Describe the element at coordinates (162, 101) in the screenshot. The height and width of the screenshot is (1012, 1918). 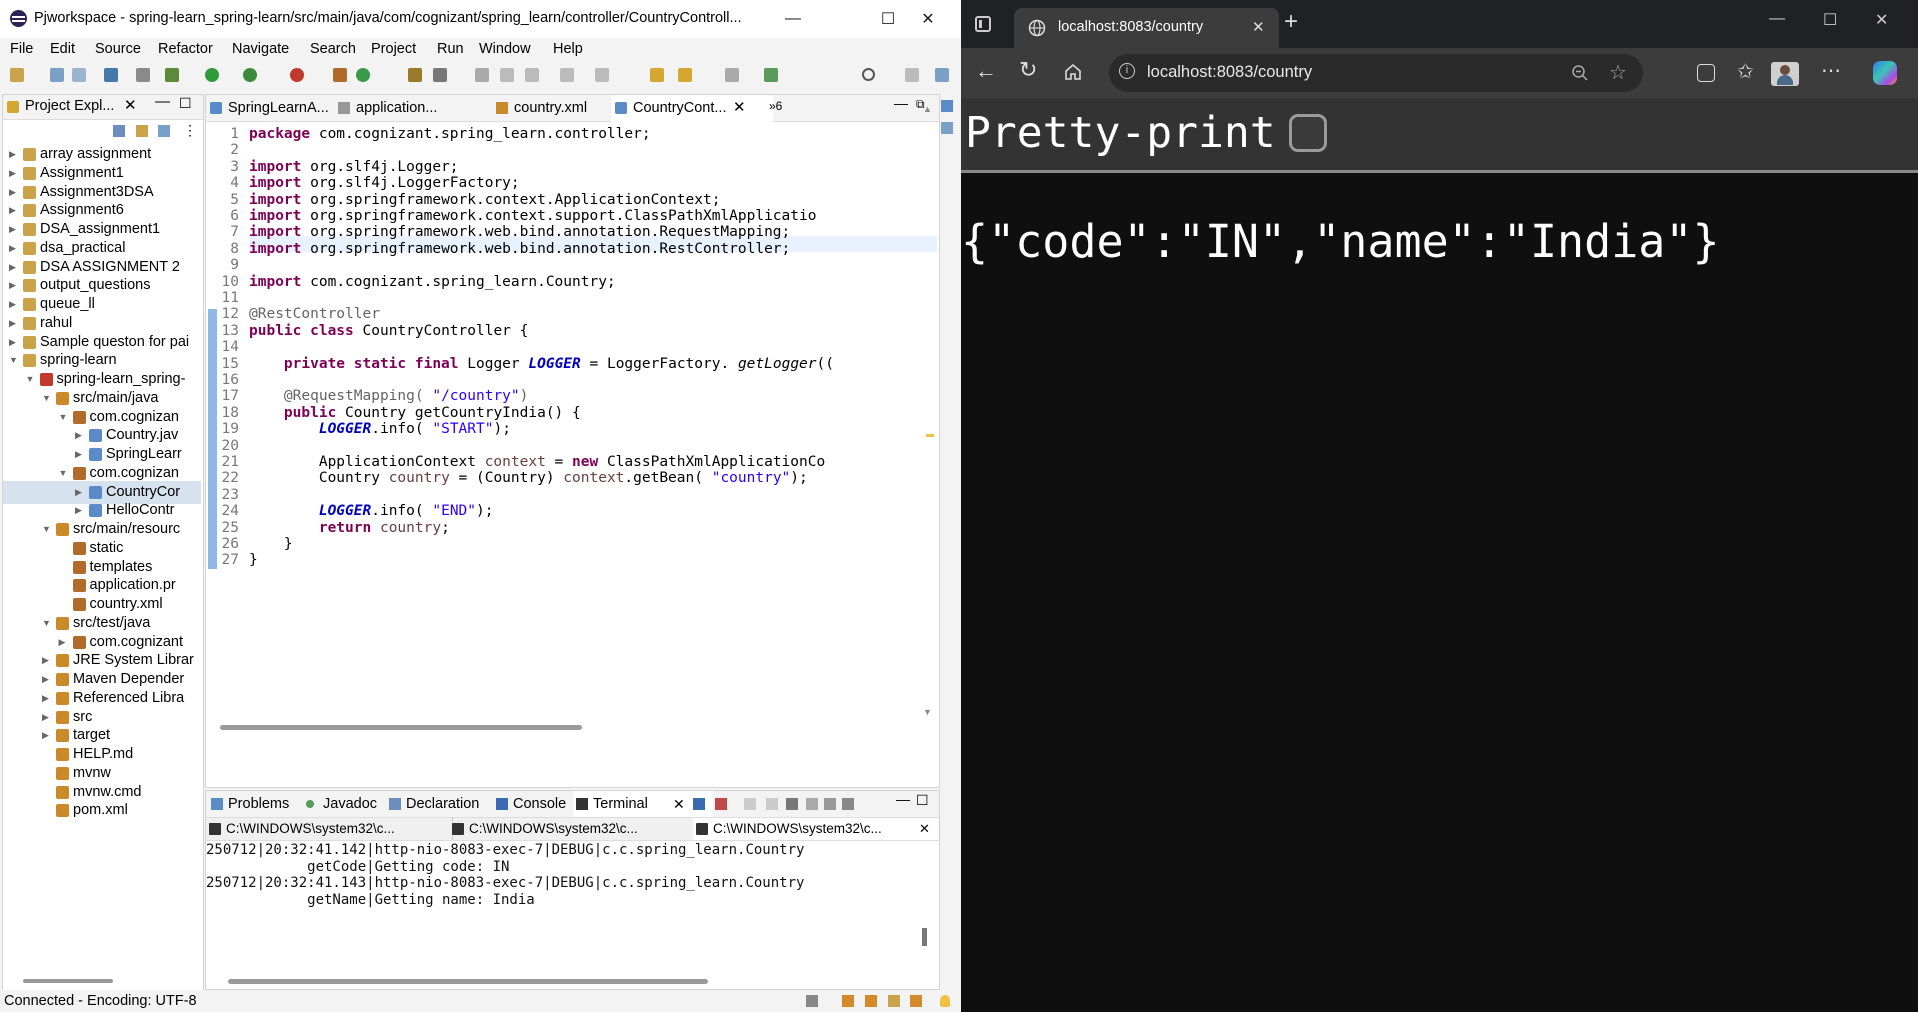
I see `minimize-view-icon: —` at that location.